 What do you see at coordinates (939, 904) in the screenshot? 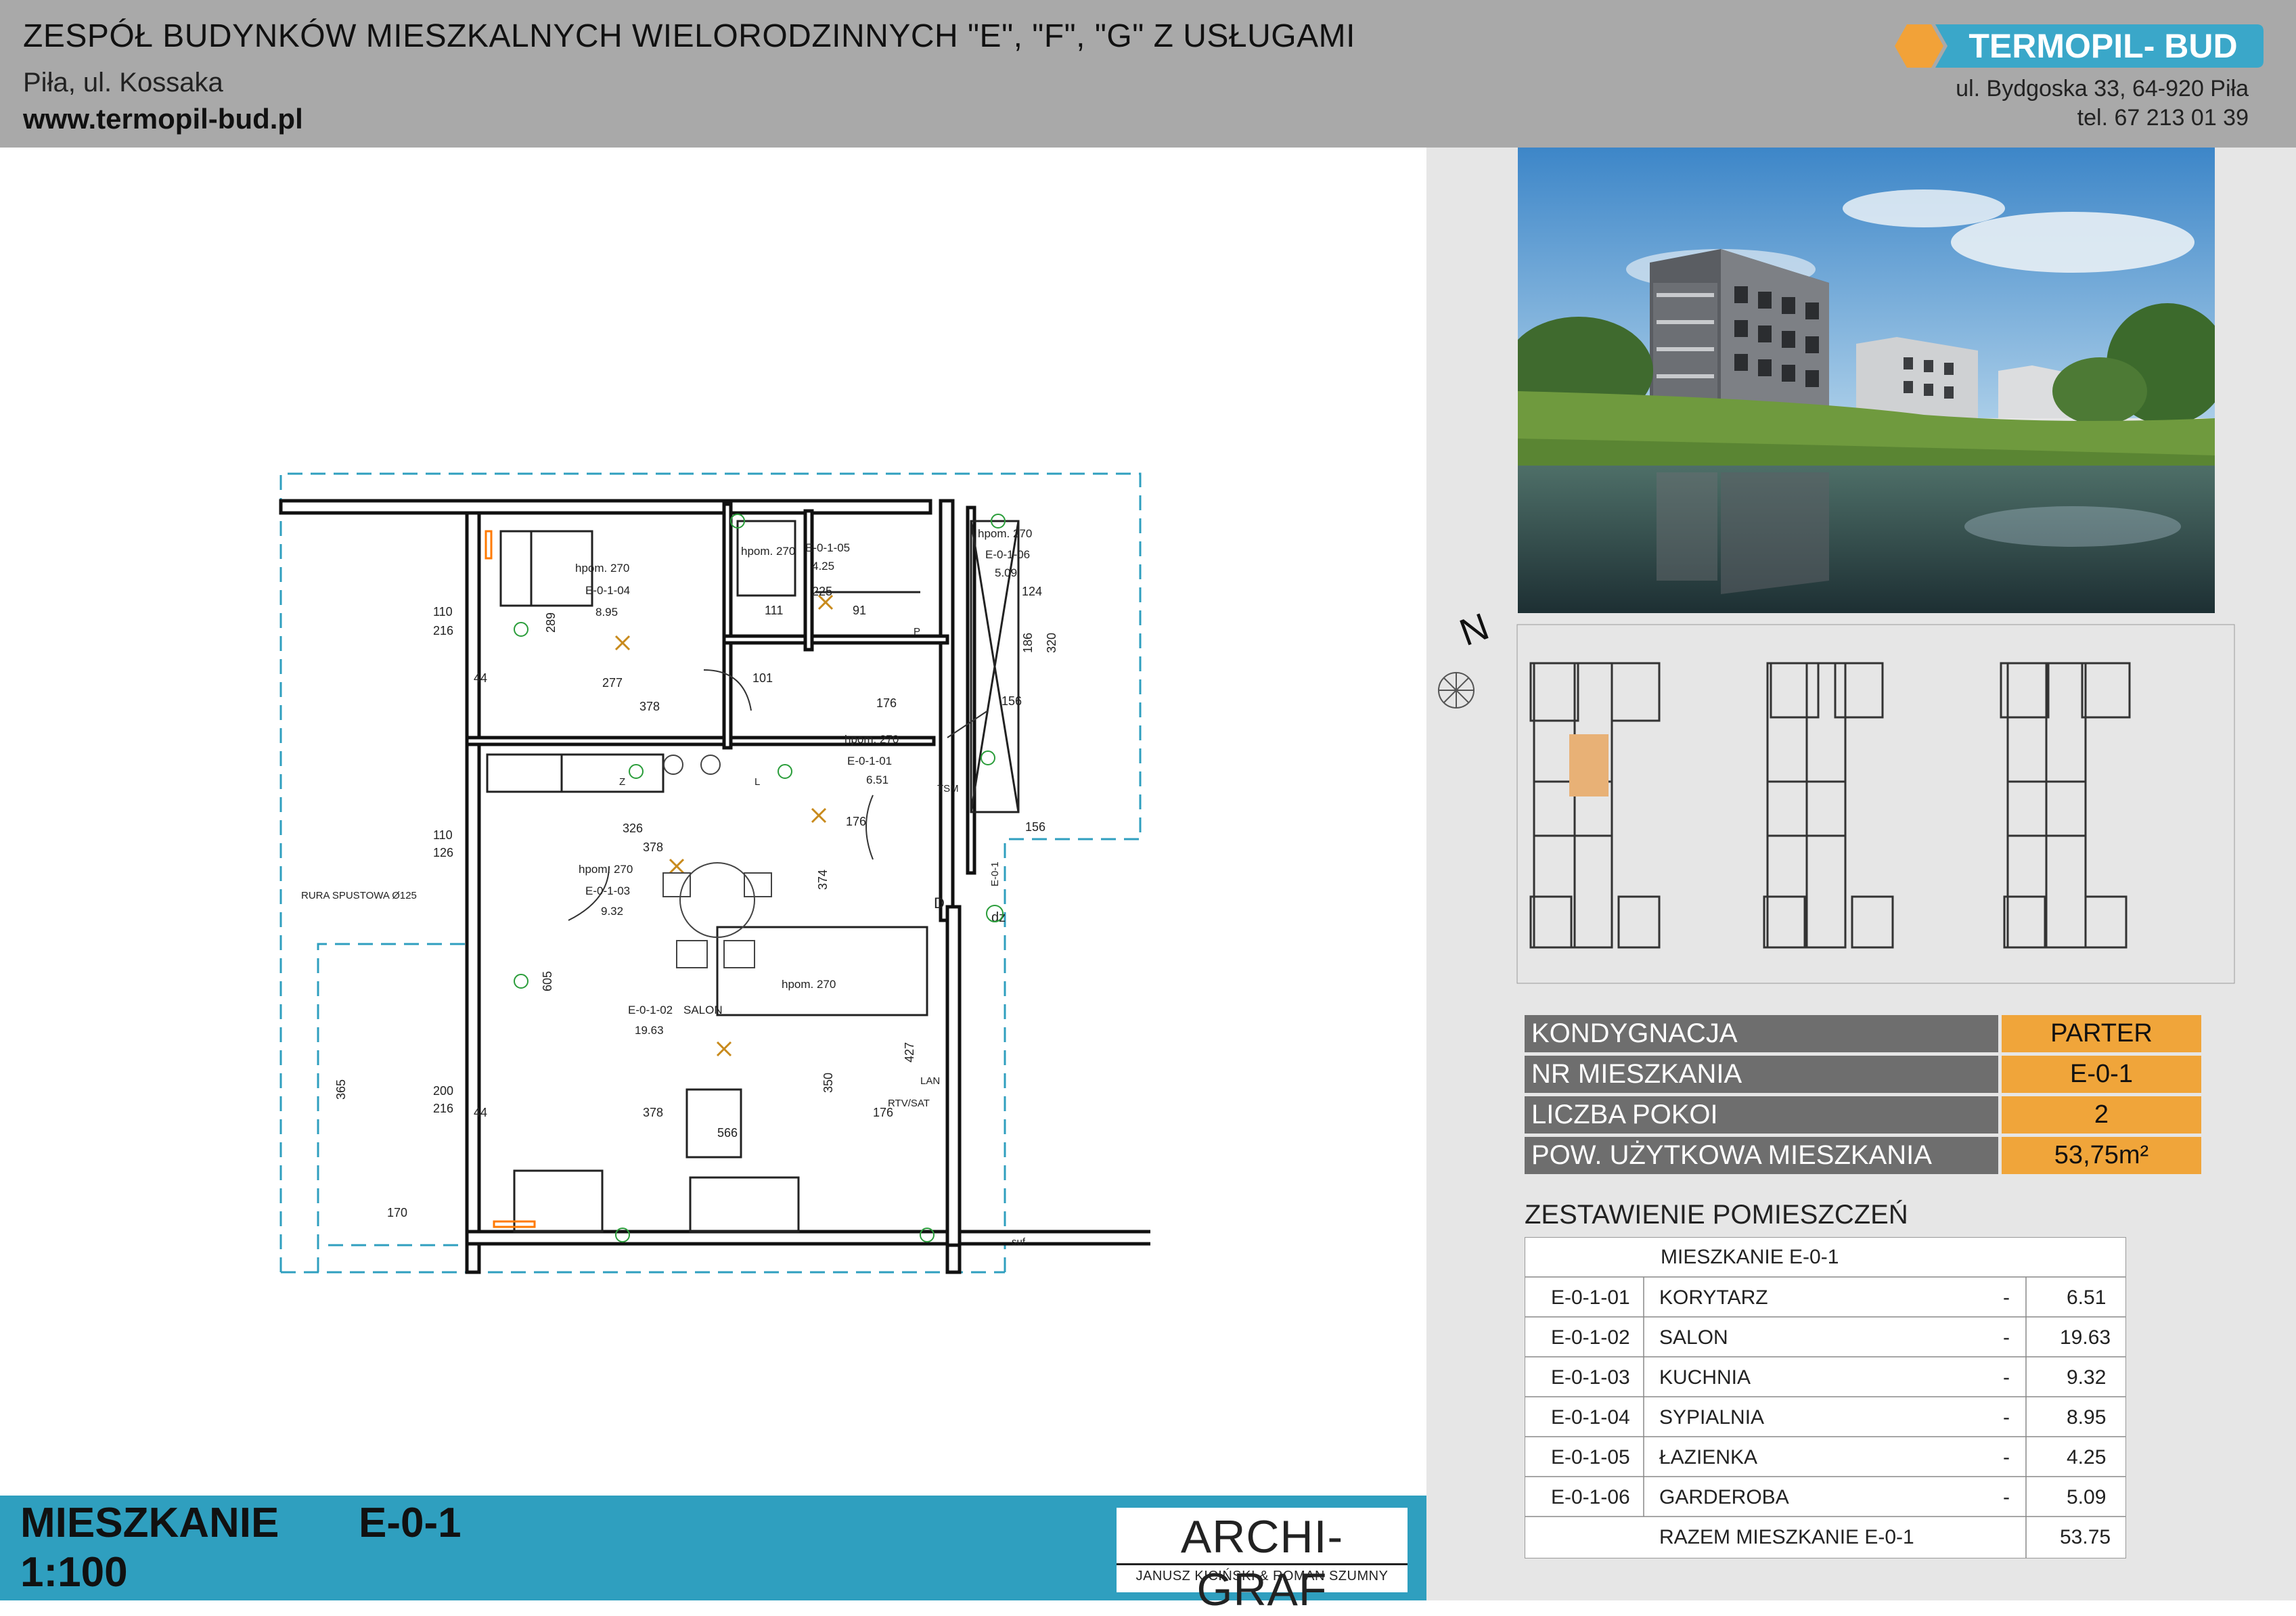
I see `door-d-label: D` at bounding box center [939, 904].